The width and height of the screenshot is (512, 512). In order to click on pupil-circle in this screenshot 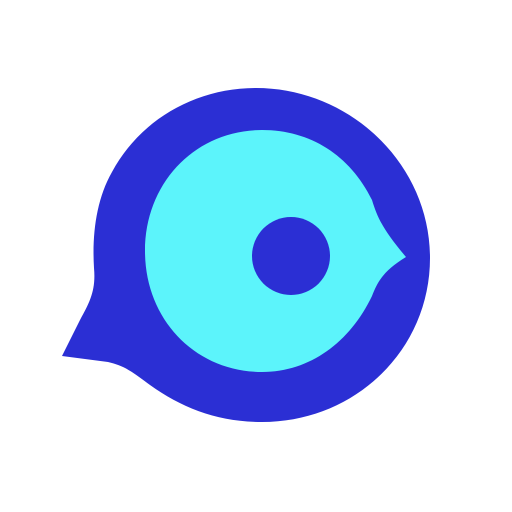, I will do `click(291, 256)`.